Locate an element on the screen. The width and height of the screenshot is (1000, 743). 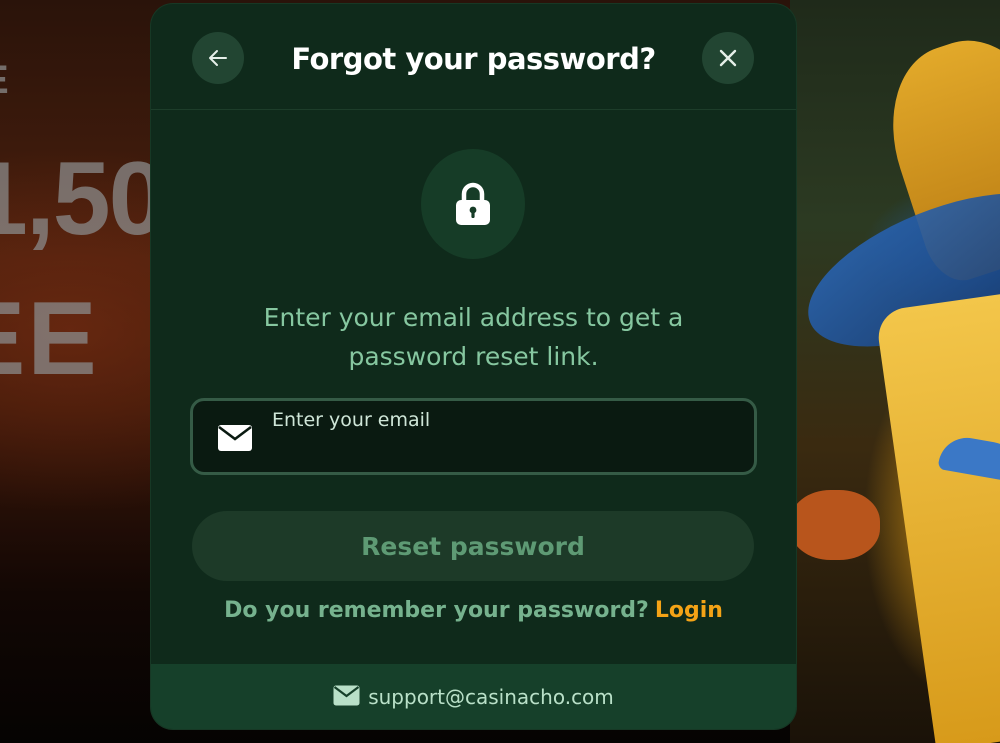
email-input is located at coordinates (506, 437).